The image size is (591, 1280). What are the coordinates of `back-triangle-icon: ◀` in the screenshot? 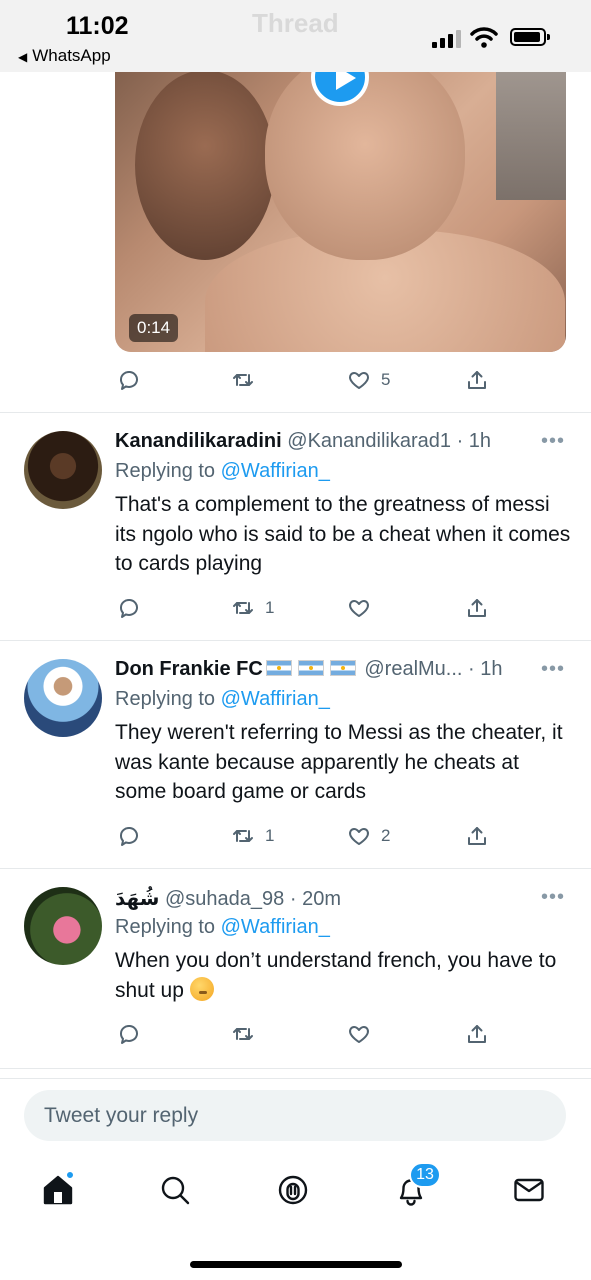 It's located at (23, 57).